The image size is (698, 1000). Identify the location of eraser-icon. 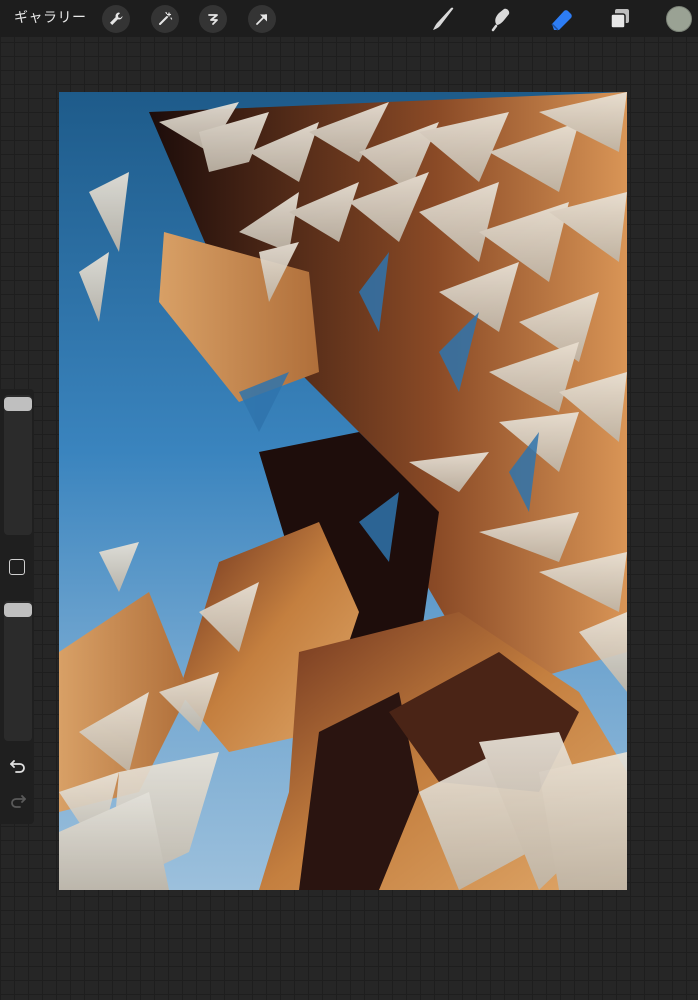
(561, 19).